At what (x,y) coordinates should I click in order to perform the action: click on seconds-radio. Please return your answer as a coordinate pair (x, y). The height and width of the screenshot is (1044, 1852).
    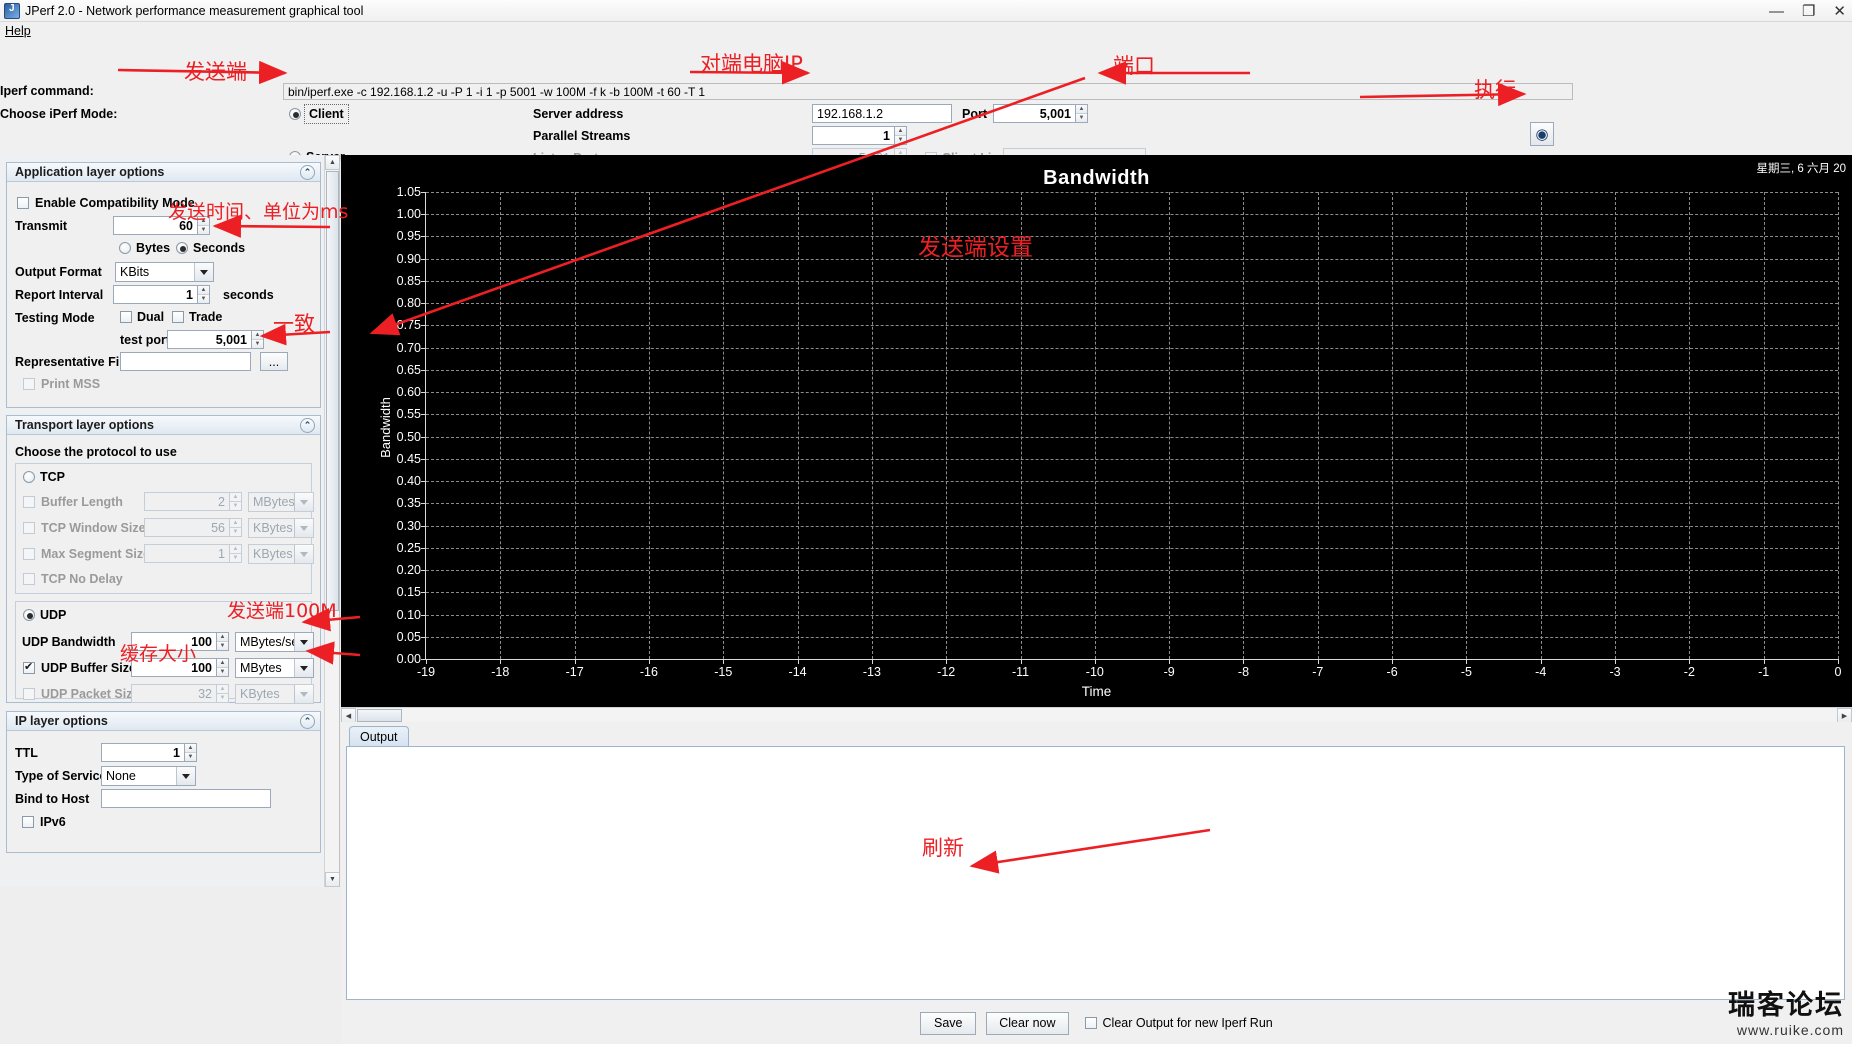
    Looking at the image, I should click on (182, 248).